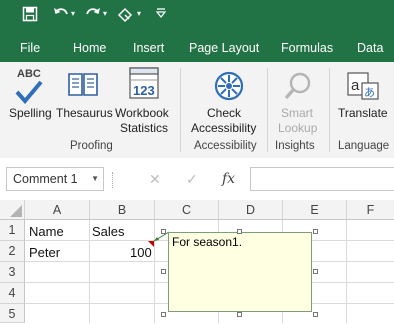 The height and width of the screenshot is (324, 394). I want to click on cancel-icon: ✕, so click(155, 179).